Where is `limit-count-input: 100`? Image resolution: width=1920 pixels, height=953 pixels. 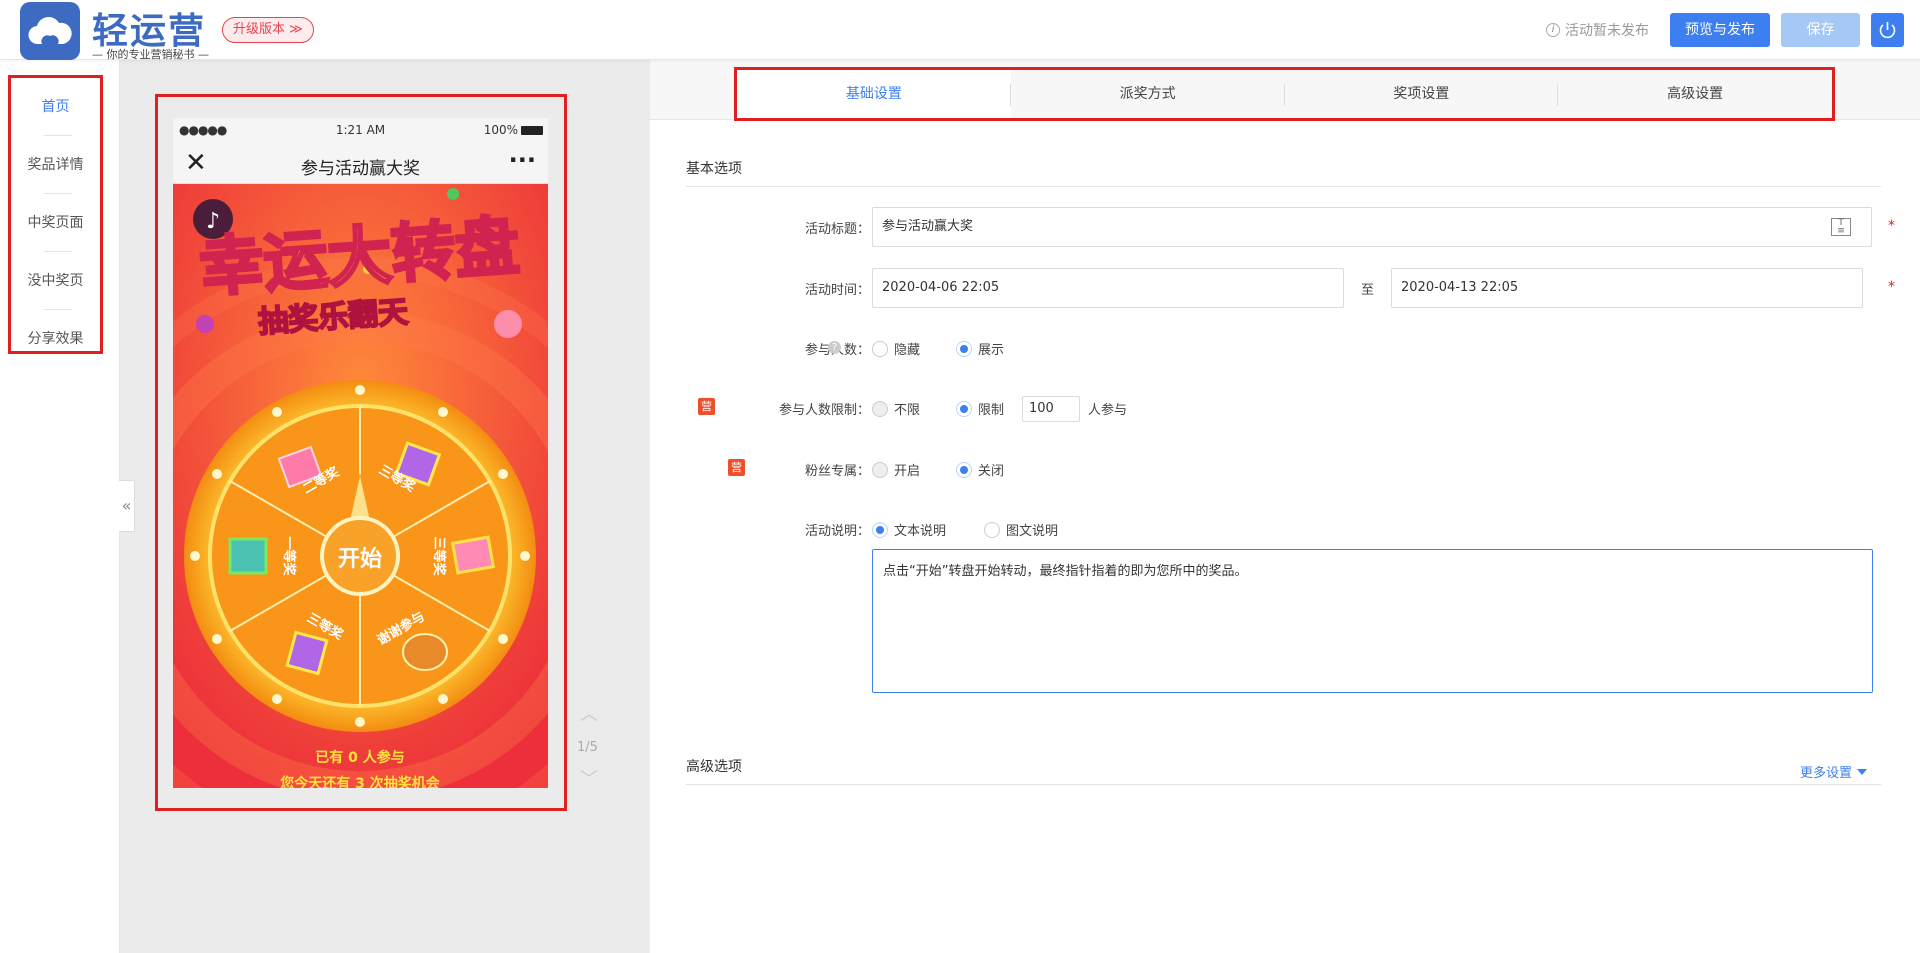 limit-count-input: 100 is located at coordinates (1051, 409).